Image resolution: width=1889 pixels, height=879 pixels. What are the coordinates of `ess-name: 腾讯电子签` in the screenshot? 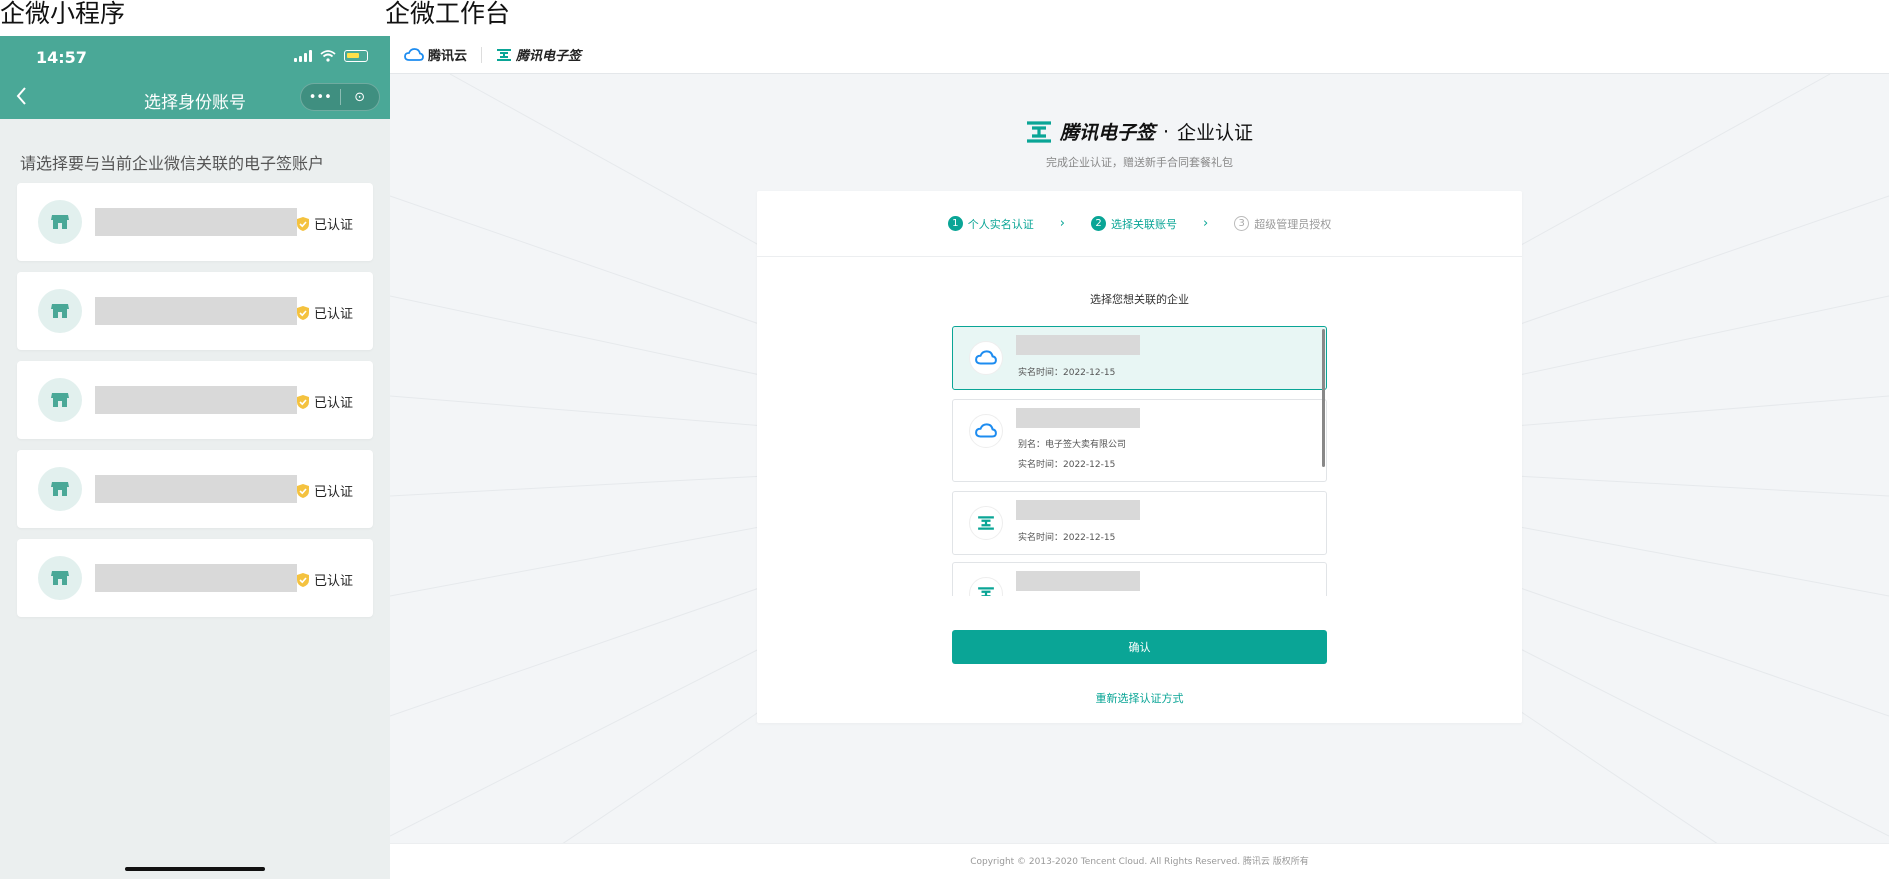 It's located at (549, 56).